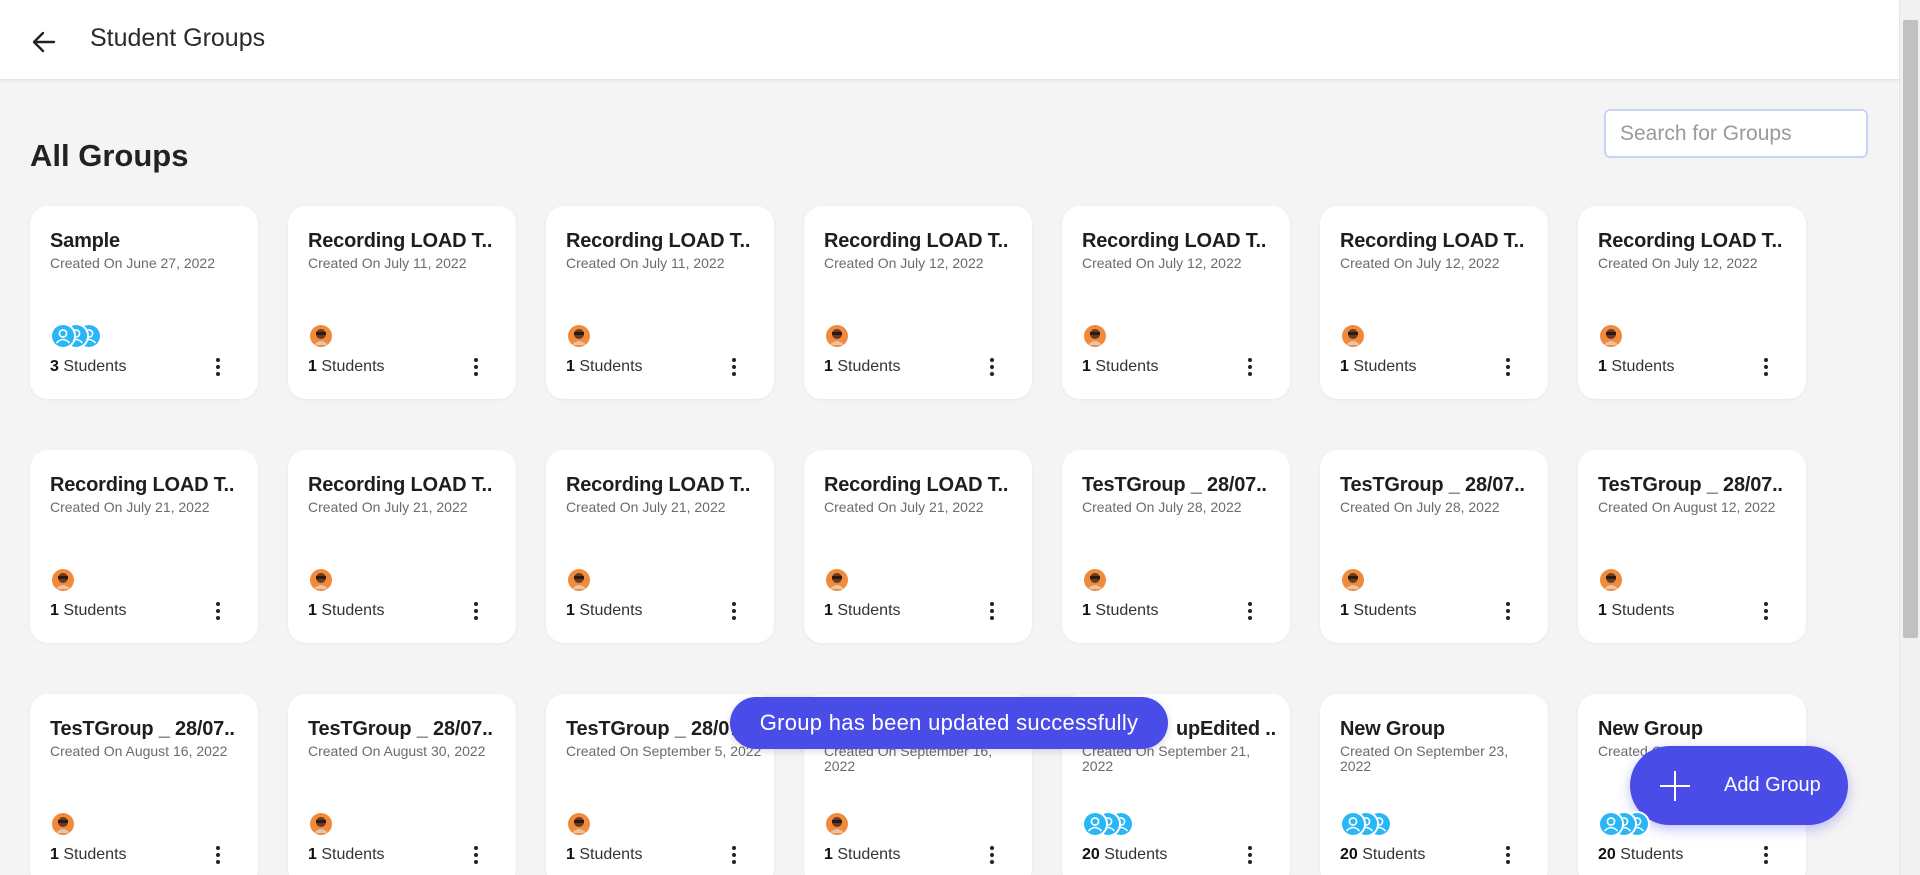 This screenshot has height=875, width=1920. I want to click on group-name: New Group, so click(1650, 729).